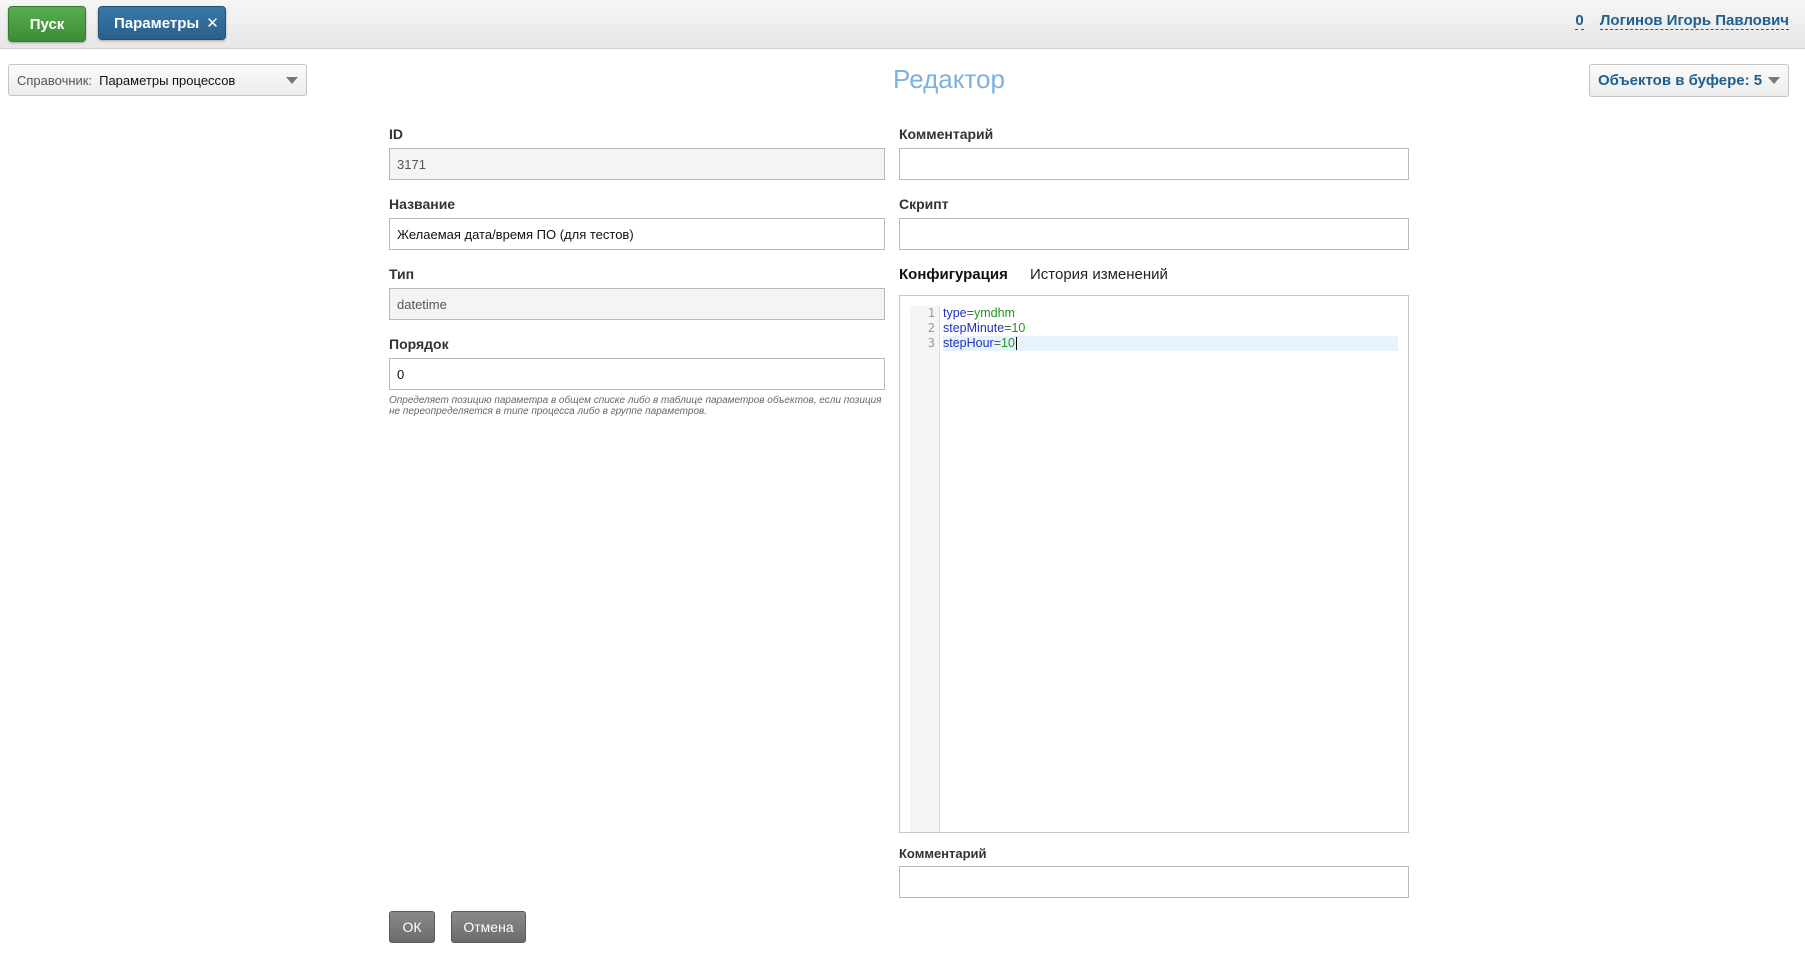 The height and width of the screenshot is (956, 1805). What do you see at coordinates (412, 927) in the screenshot?
I see `ok-button: ОК` at bounding box center [412, 927].